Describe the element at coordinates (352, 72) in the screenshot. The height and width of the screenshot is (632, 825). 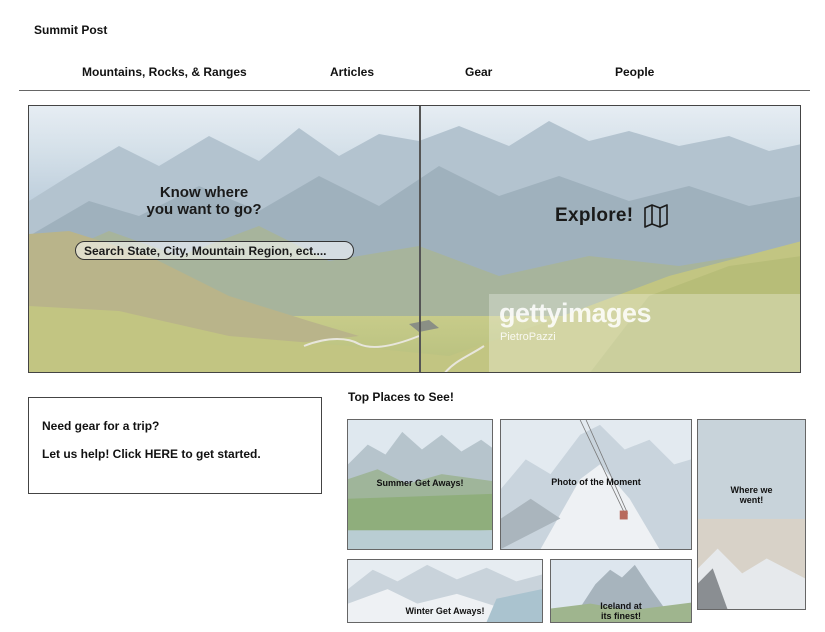
I see `nav-articles: Articles` at that location.